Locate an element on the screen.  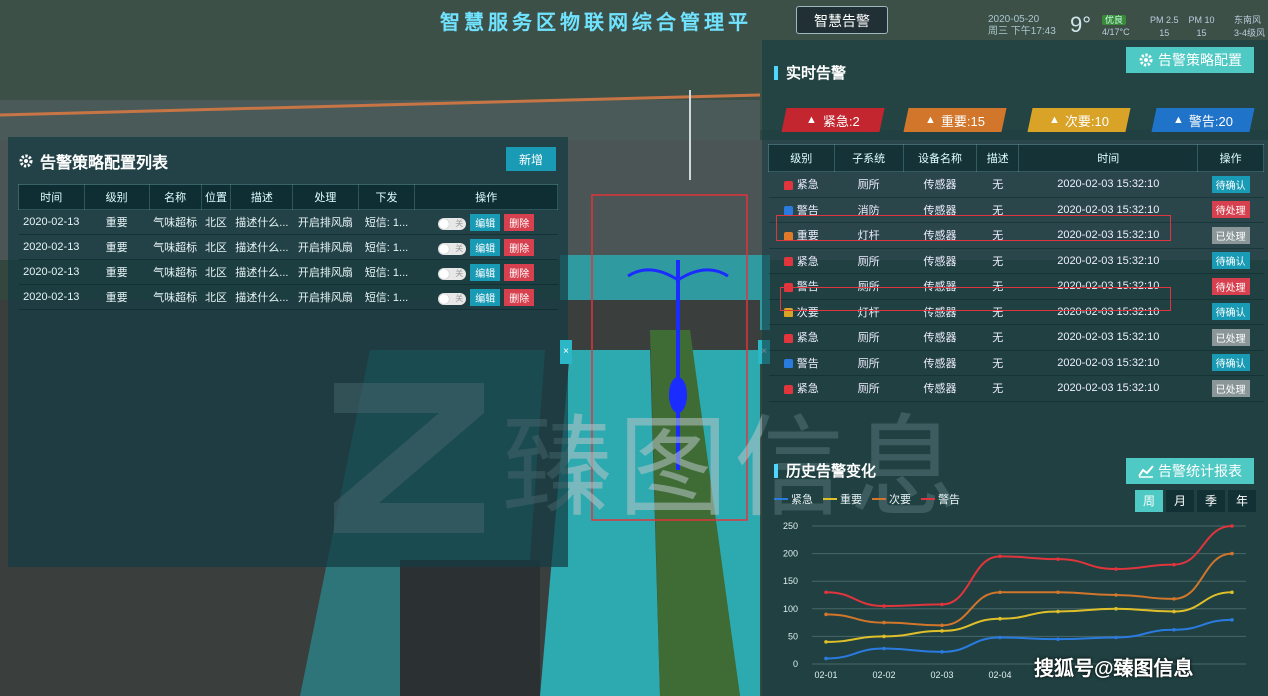
alarm-policy-config-button: 告警策略配置 is located at coordinates (1190, 60).